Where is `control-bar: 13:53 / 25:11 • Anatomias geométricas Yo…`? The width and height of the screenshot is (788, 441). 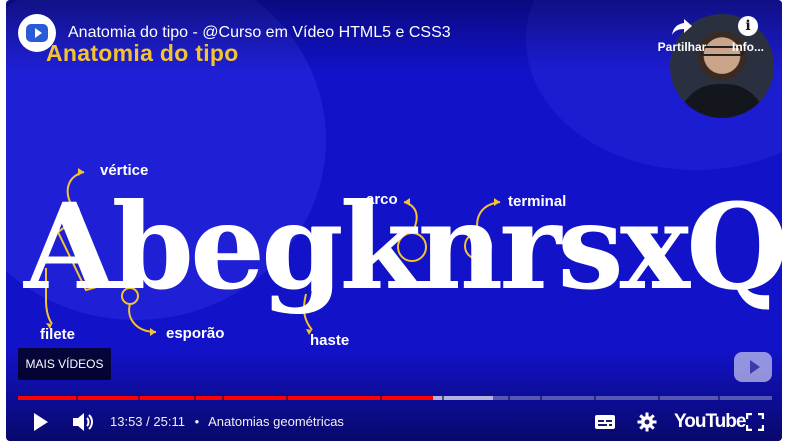 control-bar: 13:53 / 25:11 • Anatomias geométricas Yo… is located at coordinates (394, 422).